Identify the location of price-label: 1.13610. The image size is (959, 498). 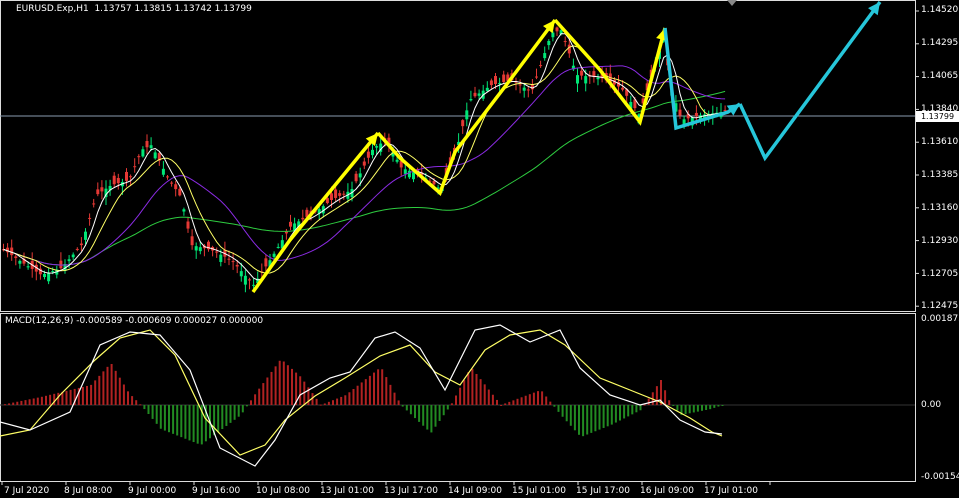
(940, 142).